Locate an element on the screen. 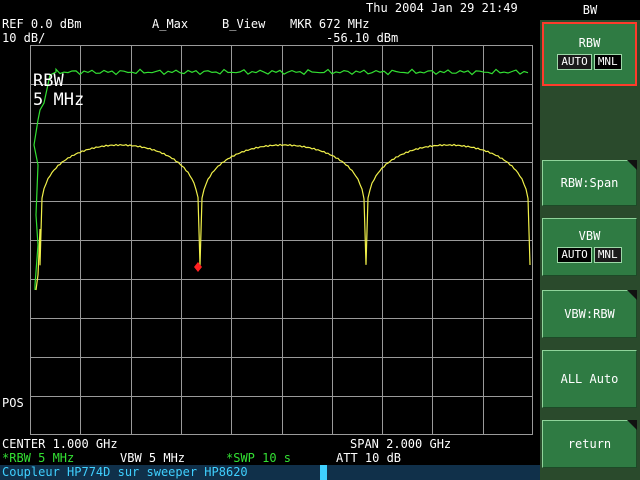 This screenshot has height=480, width=640. vbw-auto-option: AUTO is located at coordinates (574, 255).